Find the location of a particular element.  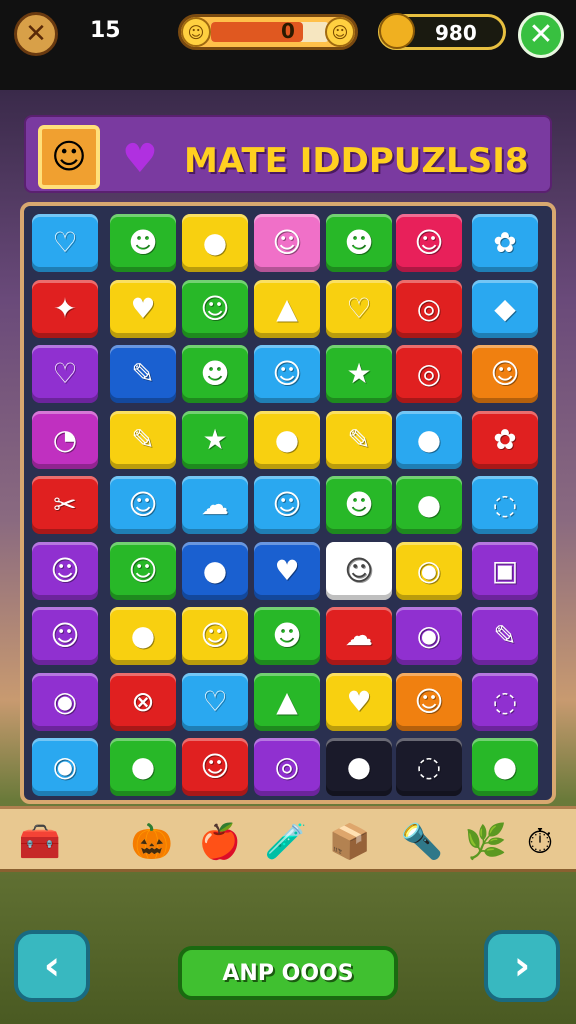

board-tile: ▣ is located at coordinates (505, 570).